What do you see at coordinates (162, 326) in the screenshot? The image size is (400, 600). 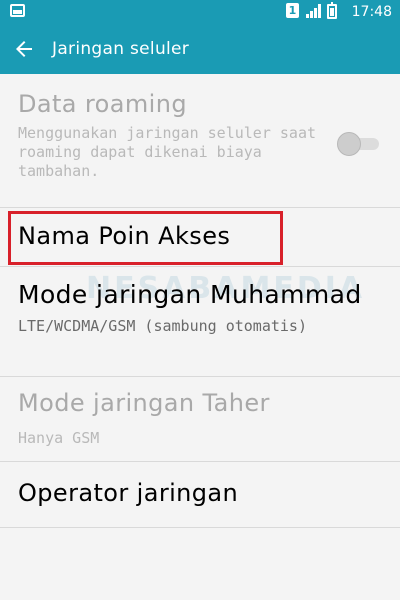 I see `setting-summary: LTE/WCDMA/GSM (sambung otomatis)` at bounding box center [162, 326].